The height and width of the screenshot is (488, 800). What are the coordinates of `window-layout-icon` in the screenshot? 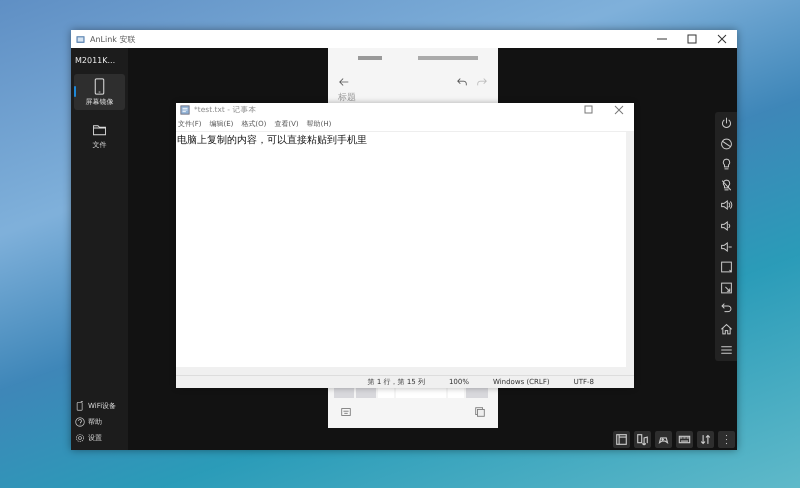 It's located at (621, 439).